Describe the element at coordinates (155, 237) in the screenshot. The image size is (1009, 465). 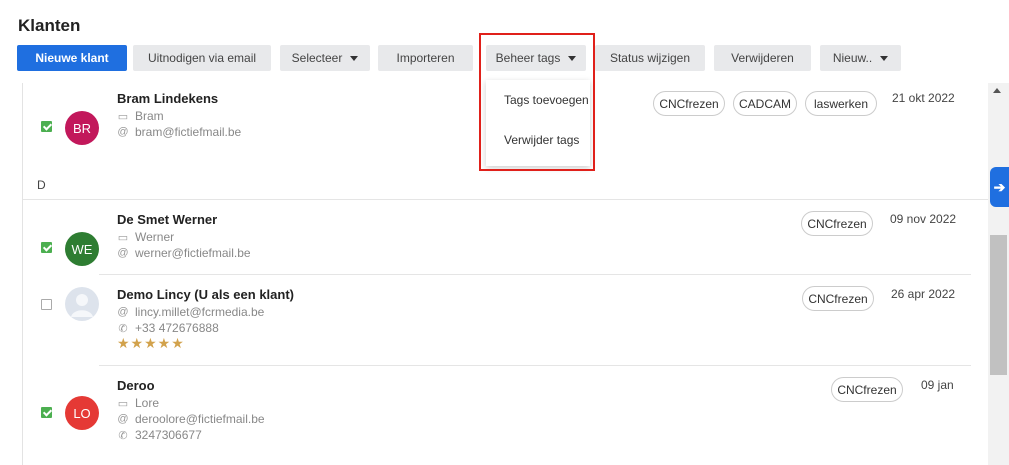
I see `client-firstname-text: Werner` at that location.